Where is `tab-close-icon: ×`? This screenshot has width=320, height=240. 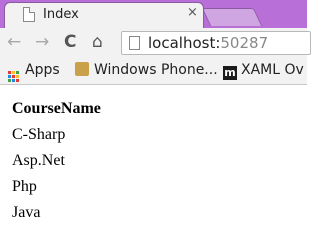
tab-close-icon: × is located at coordinates (192, 12).